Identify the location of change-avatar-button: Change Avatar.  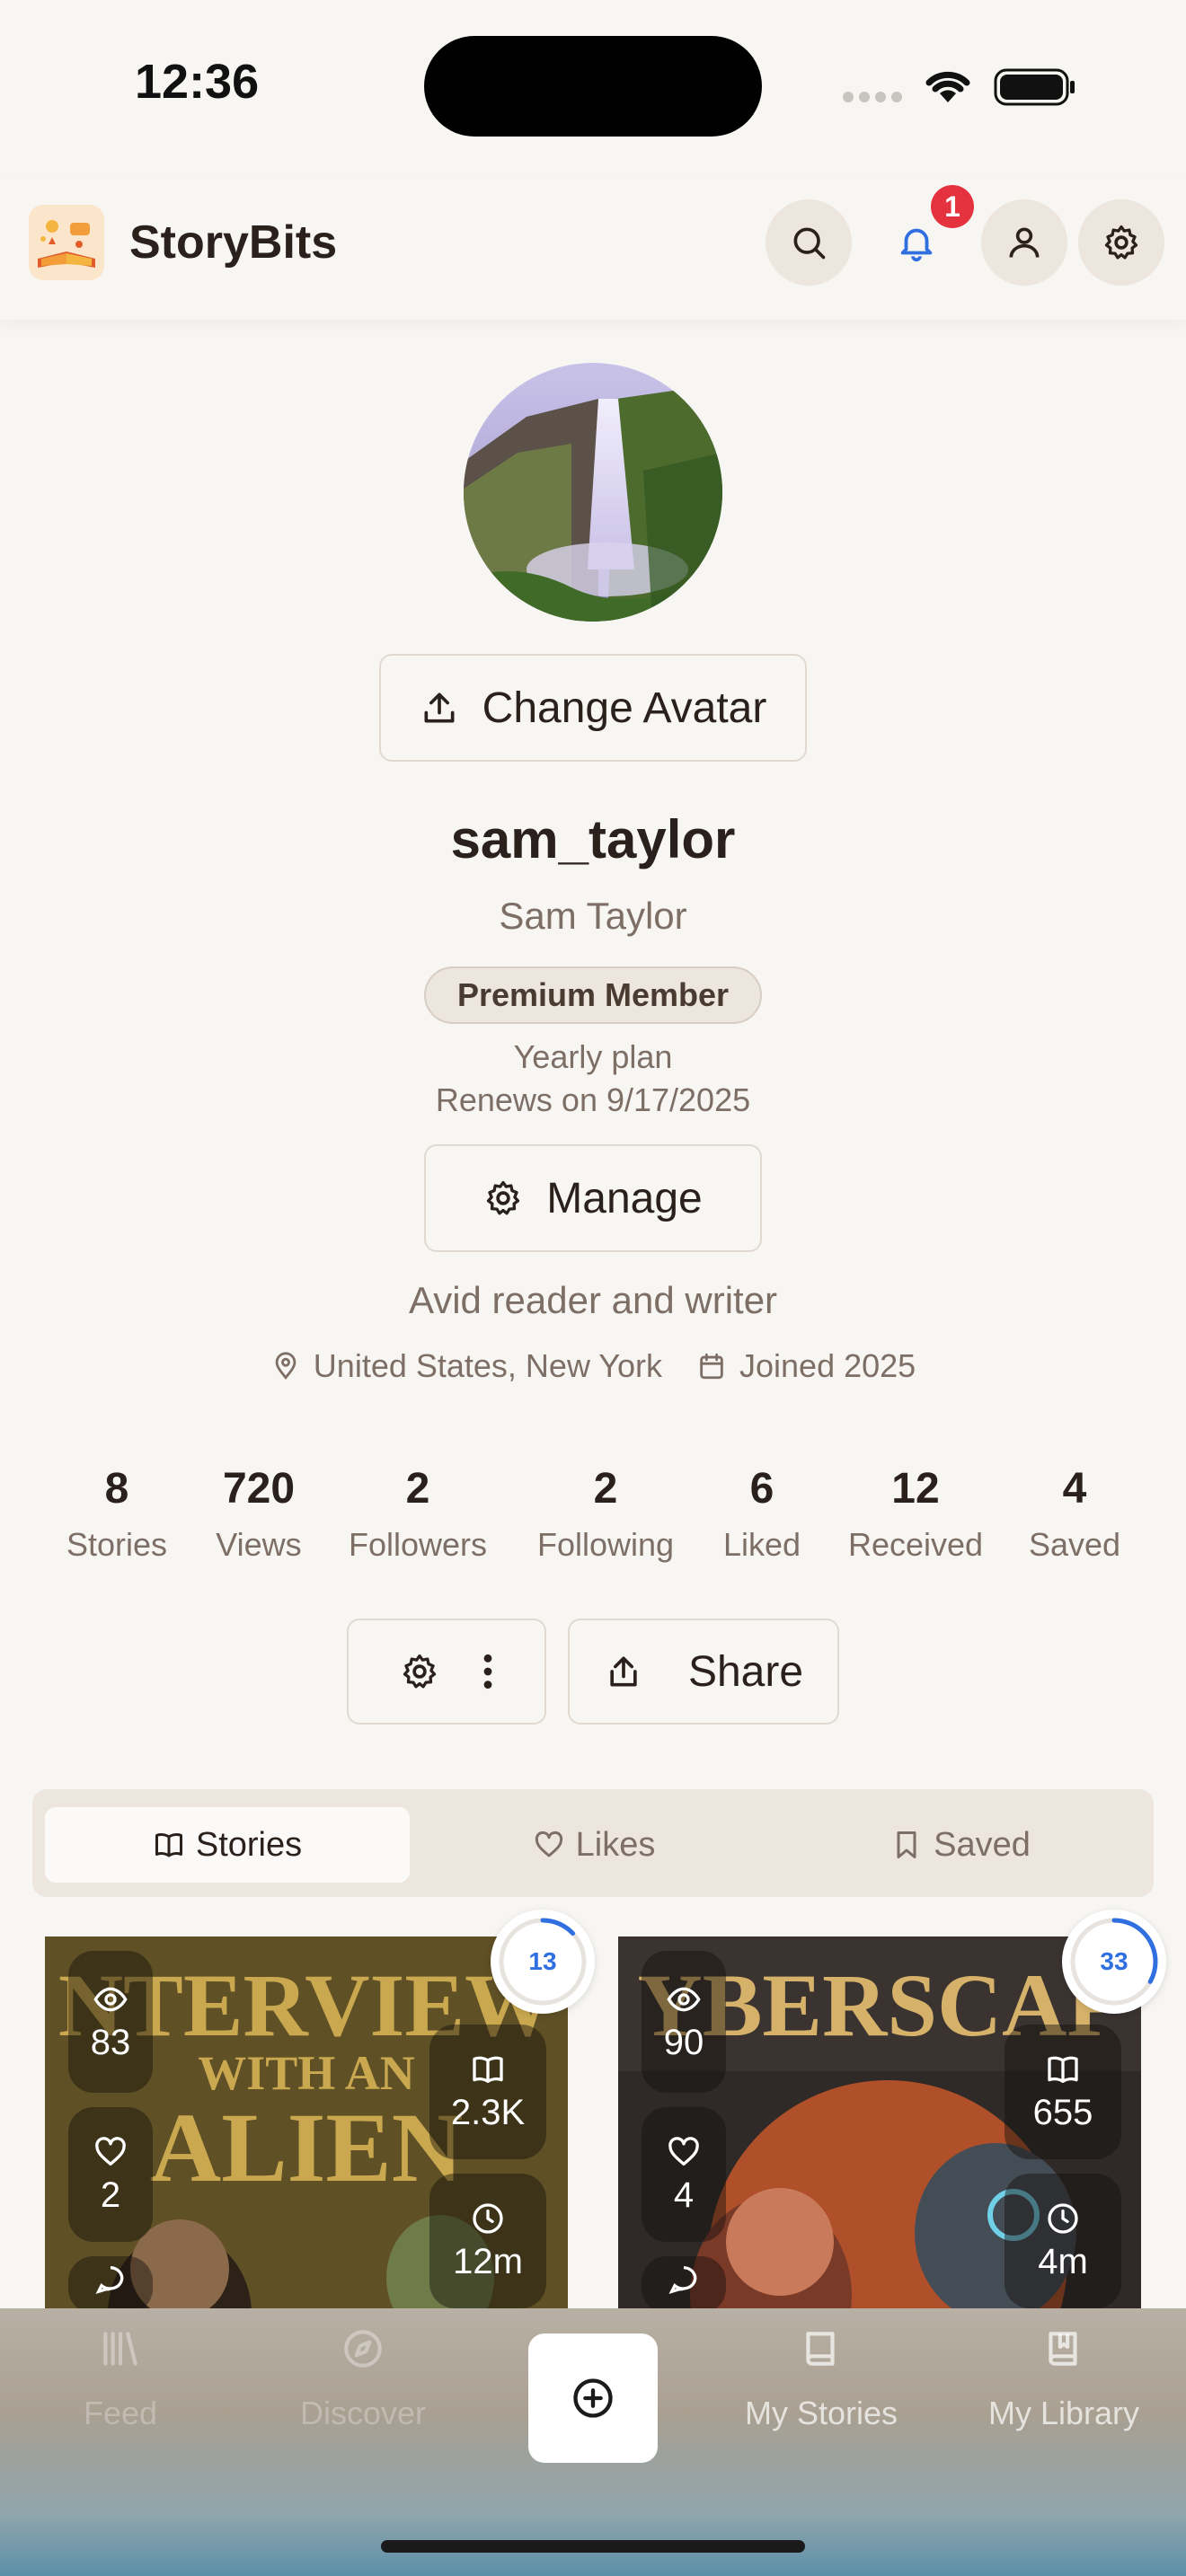
(593, 708).